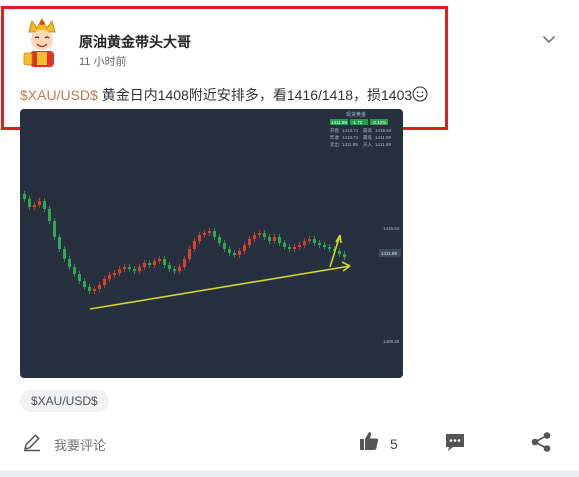 The width and height of the screenshot is (579, 477). What do you see at coordinates (383, 137) in the screenshot?
I see `panel-low-value: 1411.09` at bounding box center [383, 137].